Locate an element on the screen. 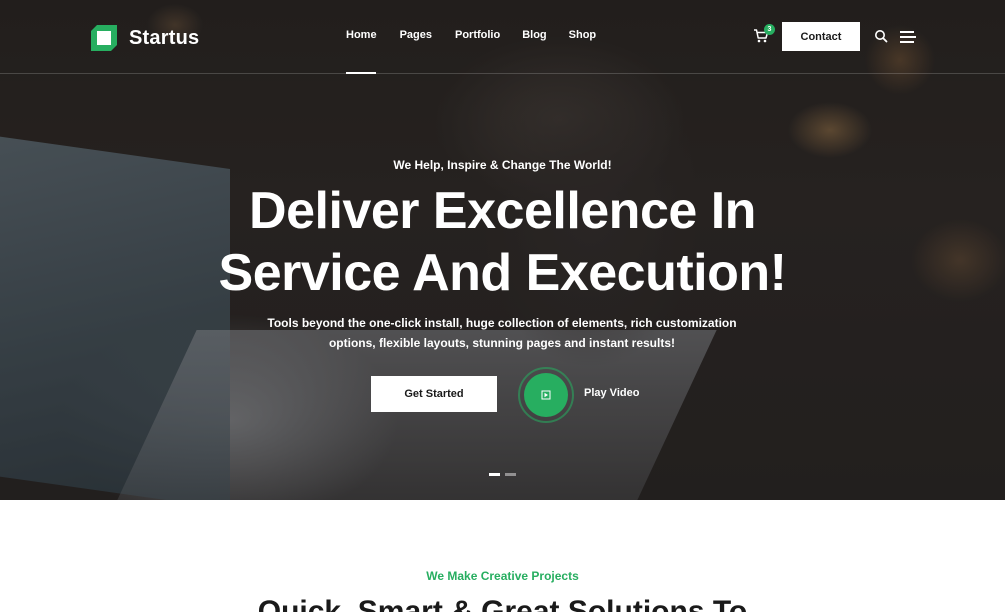 The height and width of the screenshot is (612, 1005). section-title: Quick, Smart & Great Solutions To is located at coordinates (502, 603).